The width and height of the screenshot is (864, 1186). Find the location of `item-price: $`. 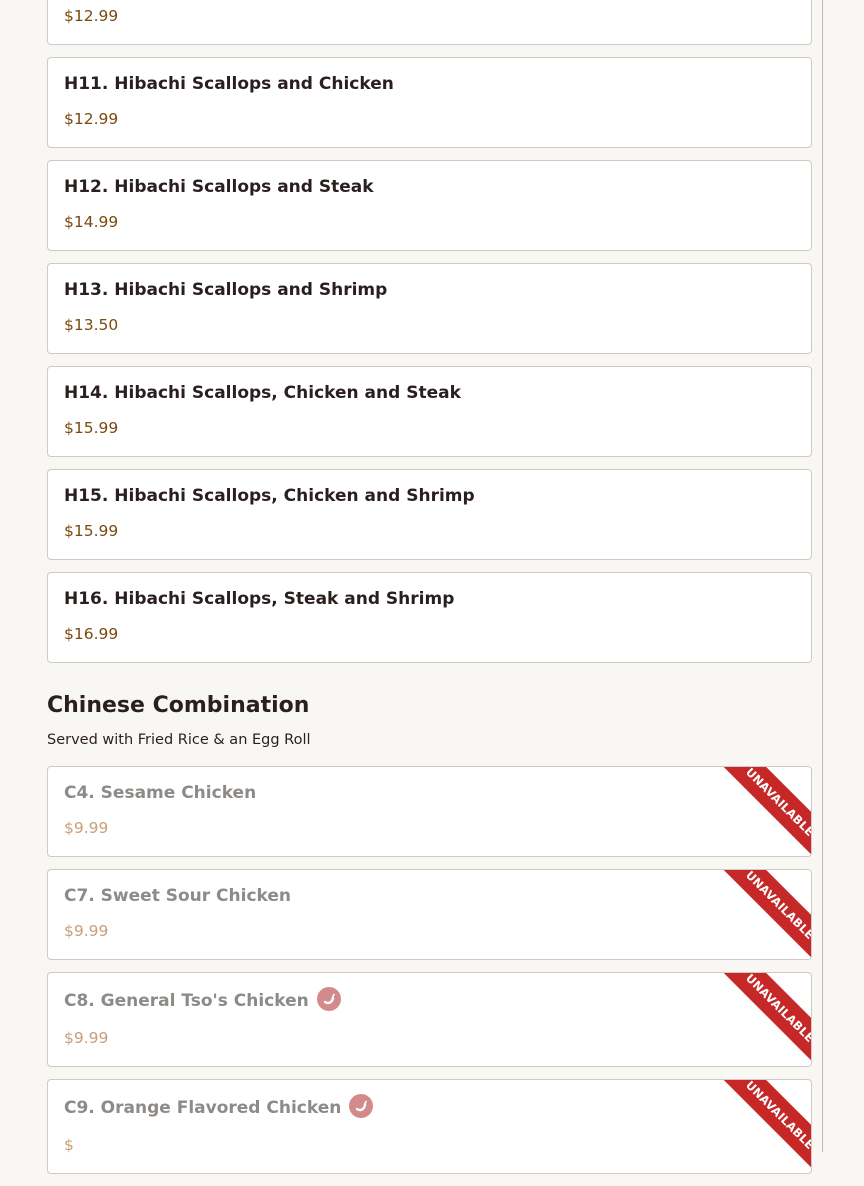

item-price: $ is located at coordinates (69, 1145).